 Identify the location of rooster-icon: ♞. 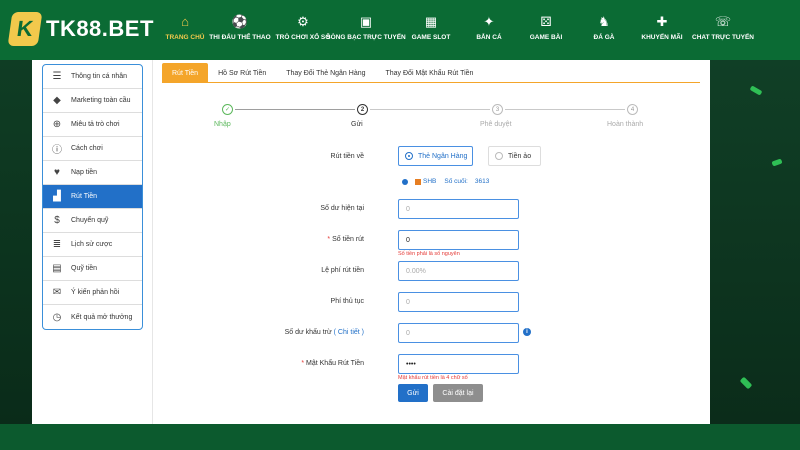
(604, 21).